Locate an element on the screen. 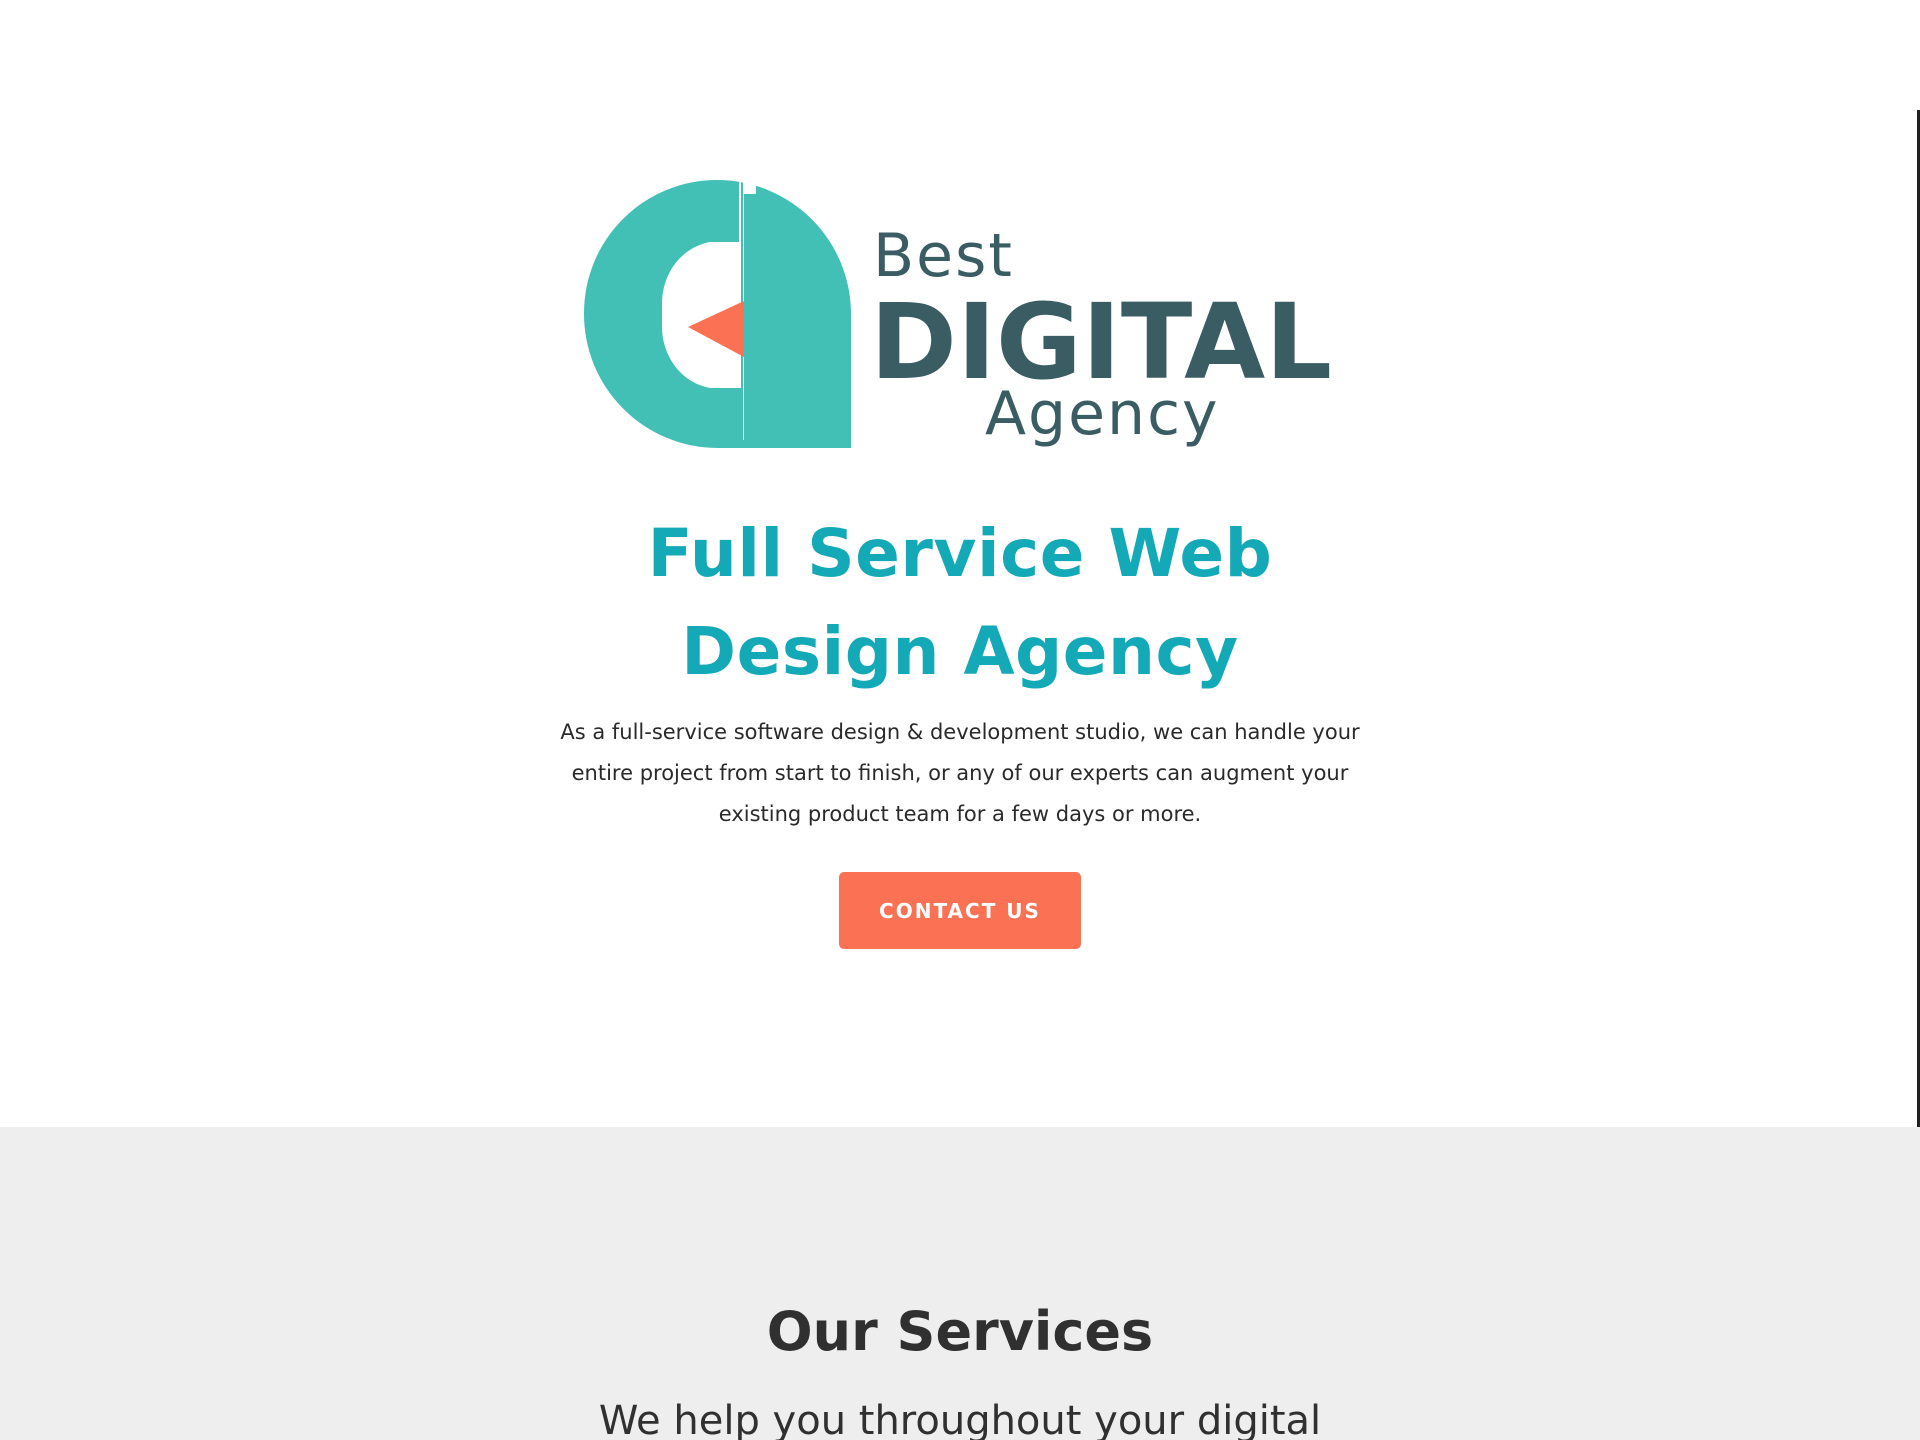 This screenshot has height=1440, width=1920. logo-text-agency: Agency is located at coordinates (1102, 414).